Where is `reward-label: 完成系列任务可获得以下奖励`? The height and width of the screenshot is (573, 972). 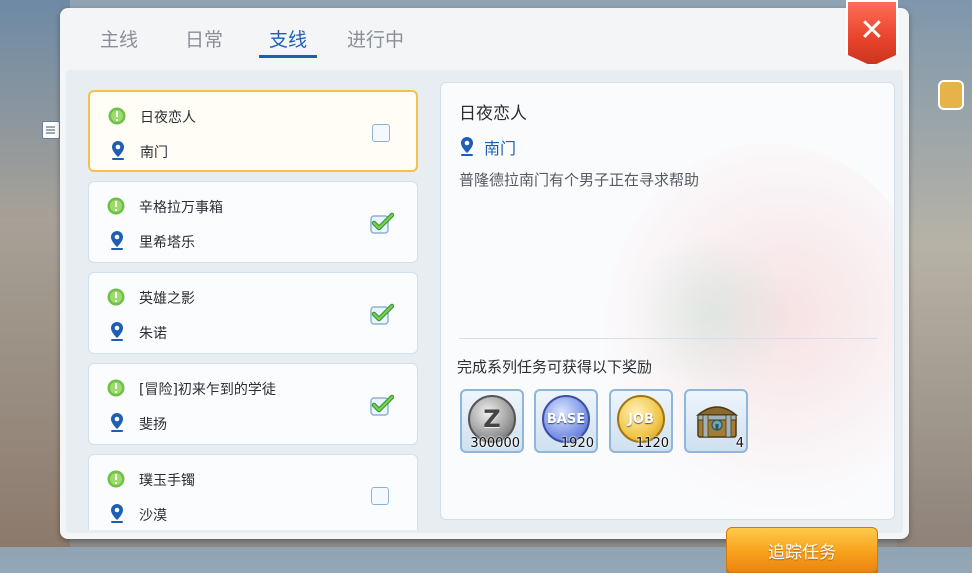 reward-label: 完成系列任务可获得以下奖励 is located at coordinates (555, 367).